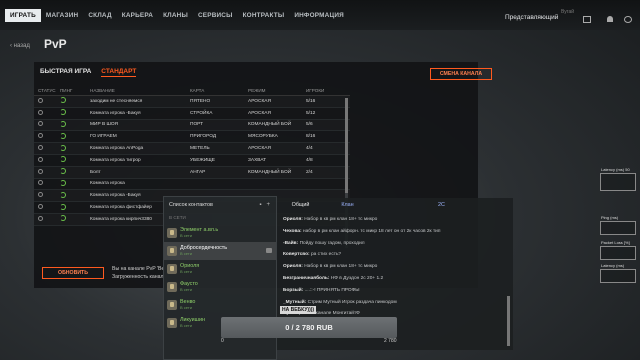  What do you see at coordinates (292, 231) in the screenshot?
I see `chat-author: Чехова:` at bounding box center [292, 231].